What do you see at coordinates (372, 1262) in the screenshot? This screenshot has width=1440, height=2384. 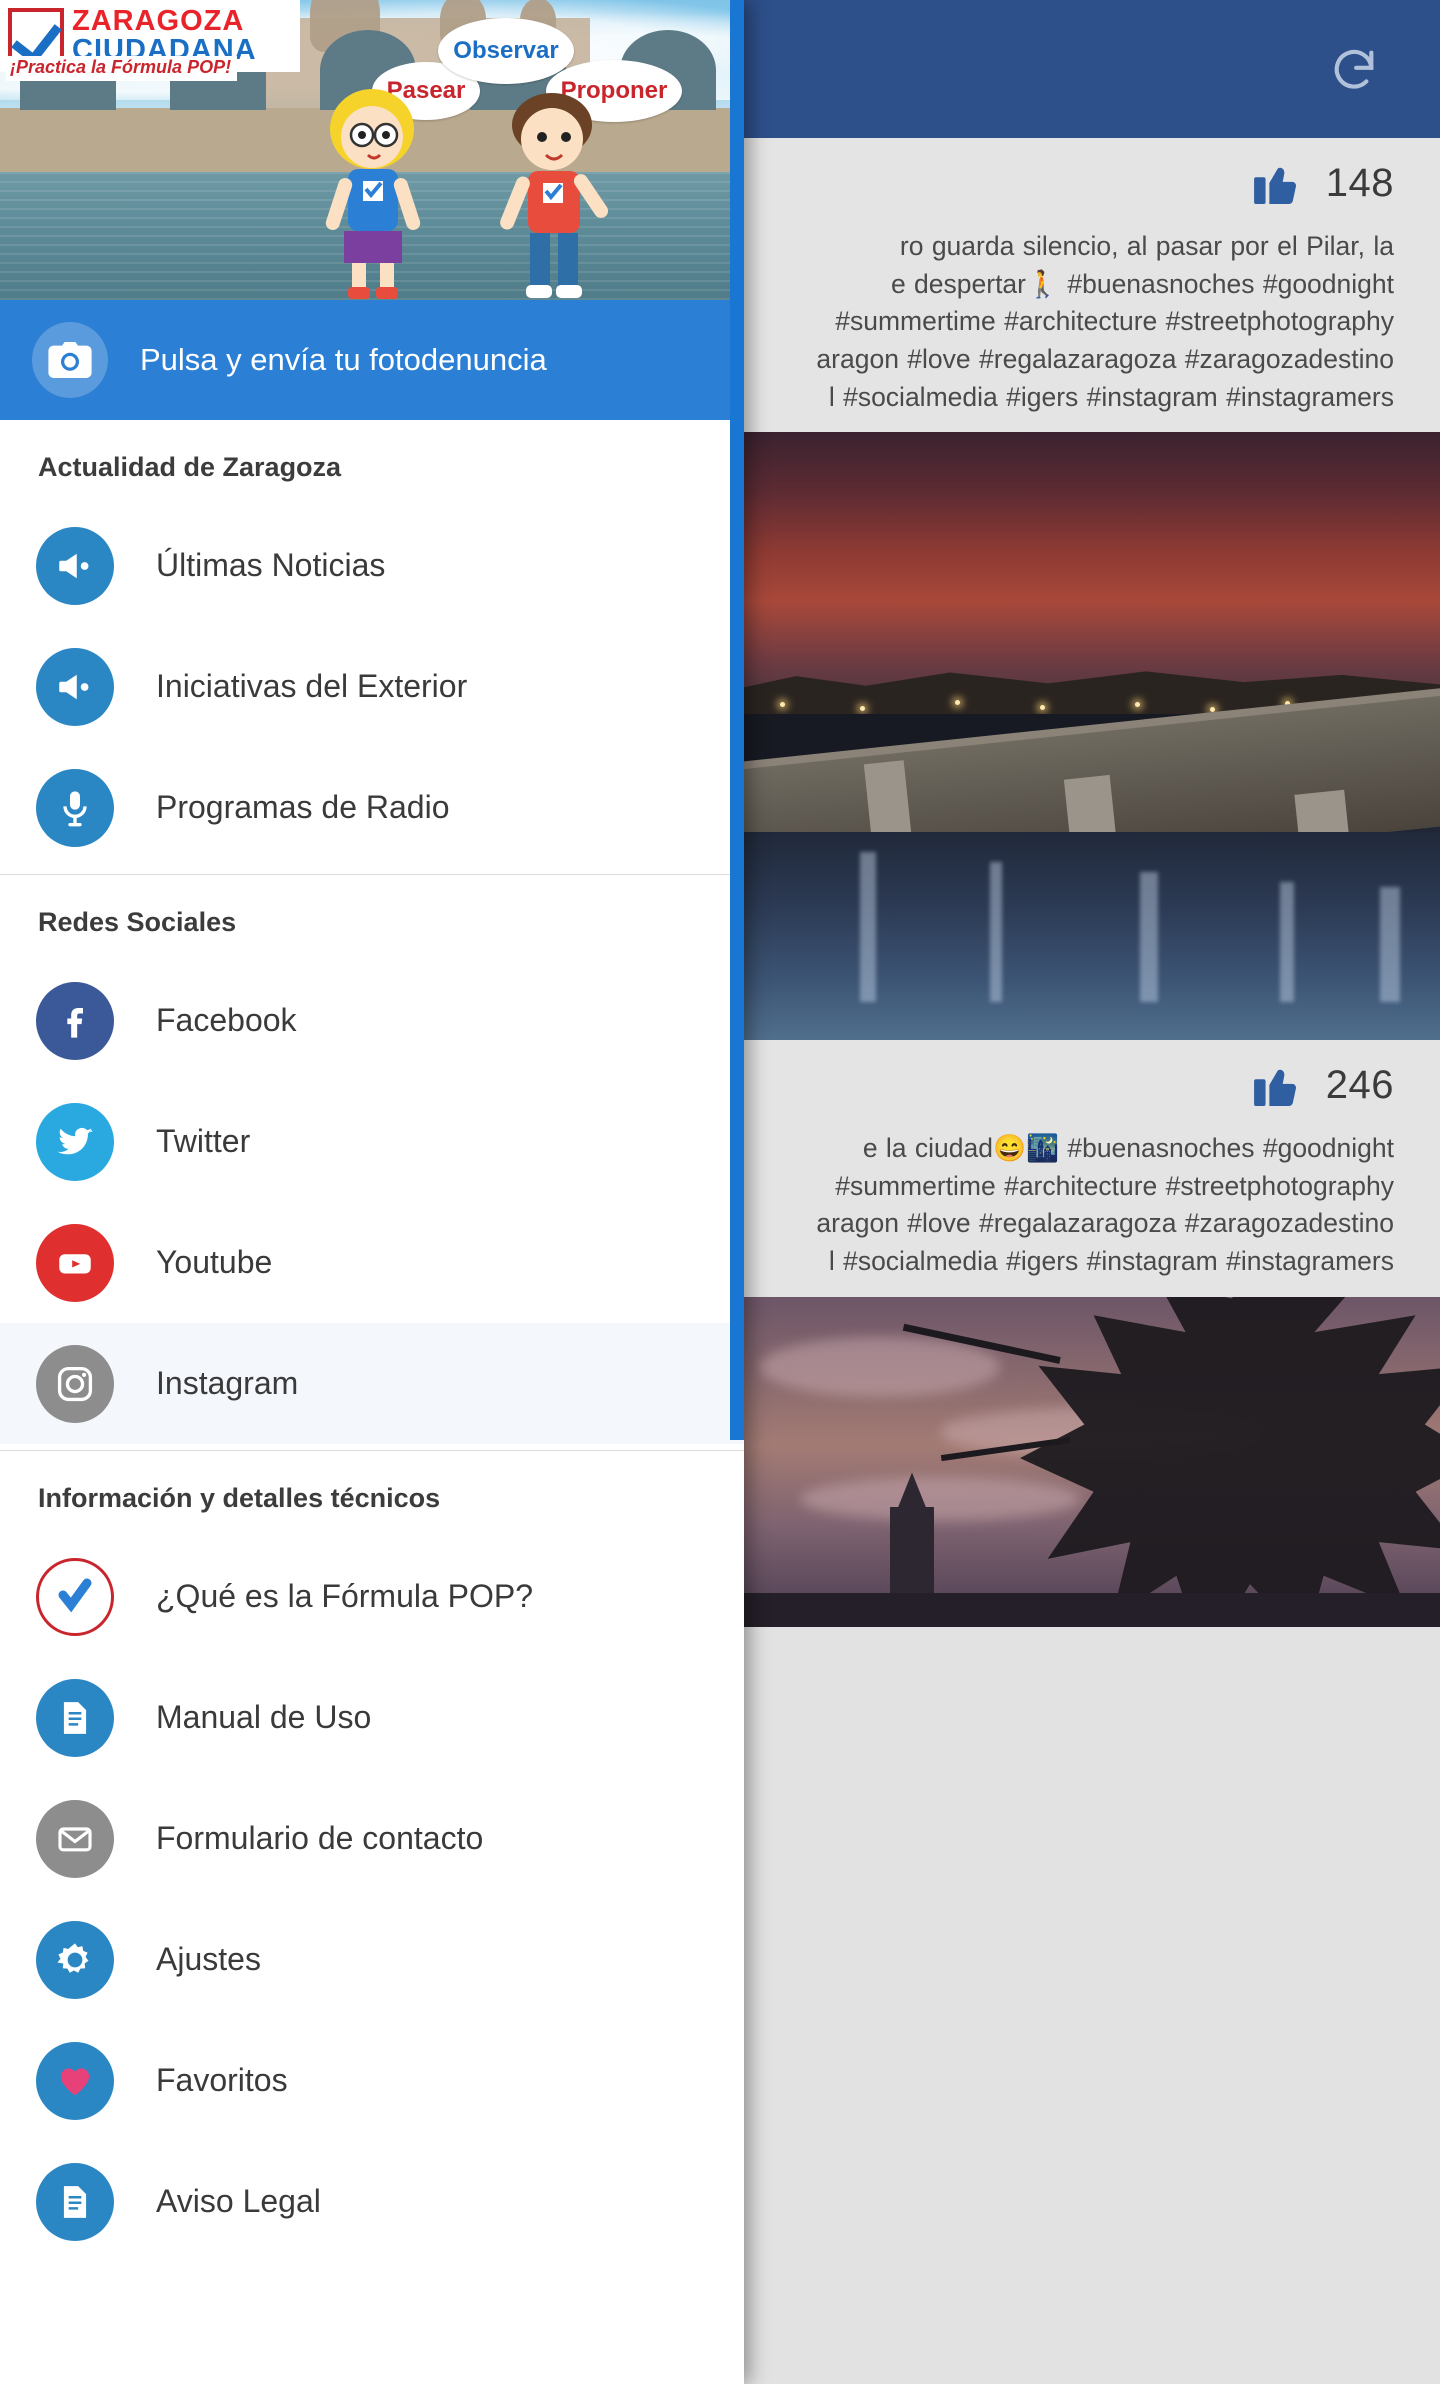 I see `menu-item-youtube: Youtube` at bounding box center [372, 1262].